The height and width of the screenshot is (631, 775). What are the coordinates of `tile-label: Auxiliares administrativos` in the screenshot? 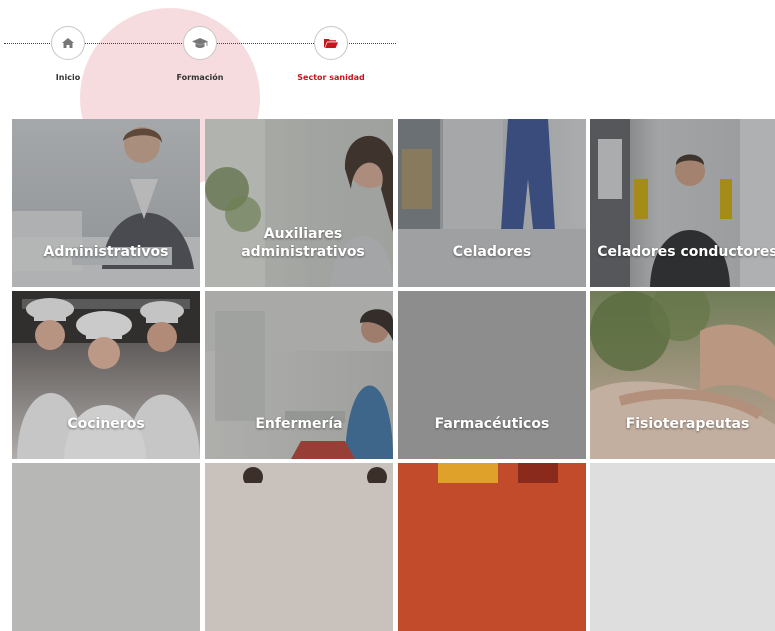 It's located at (303, 243).